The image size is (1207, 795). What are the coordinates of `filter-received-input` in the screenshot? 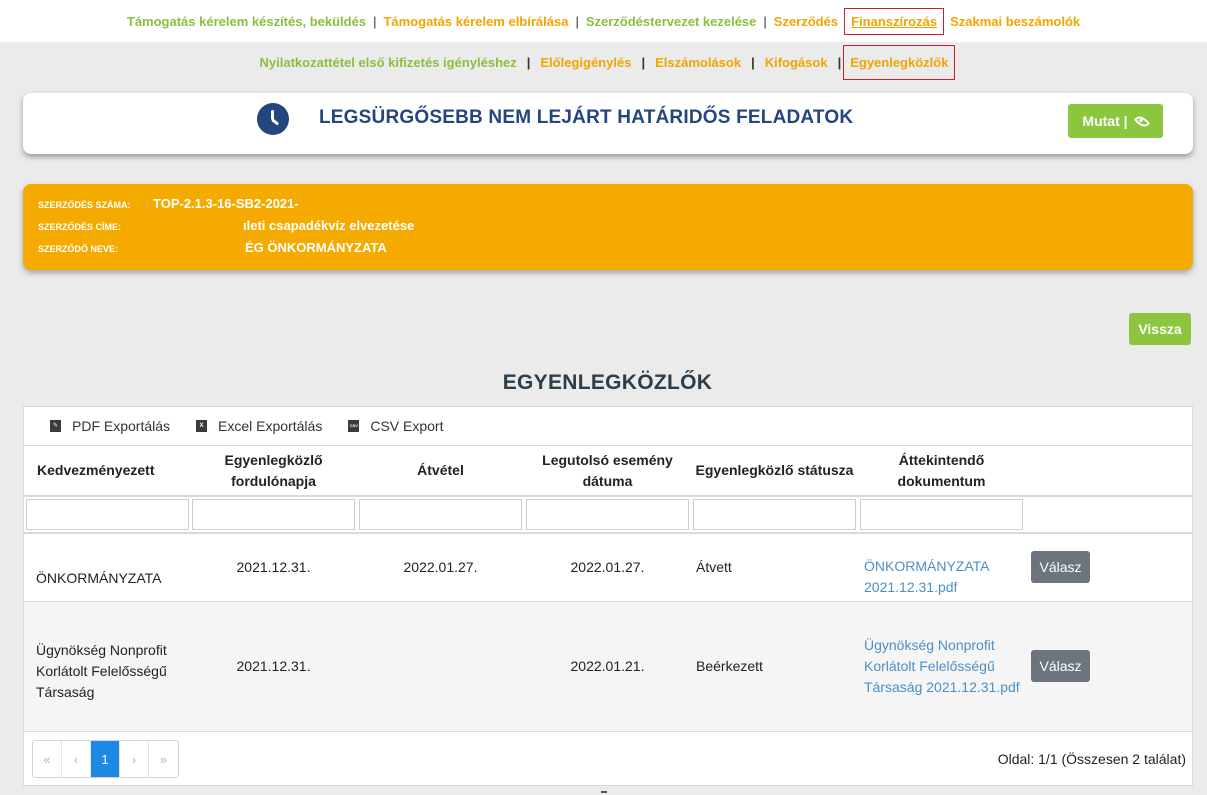 It's located at (440, 514).